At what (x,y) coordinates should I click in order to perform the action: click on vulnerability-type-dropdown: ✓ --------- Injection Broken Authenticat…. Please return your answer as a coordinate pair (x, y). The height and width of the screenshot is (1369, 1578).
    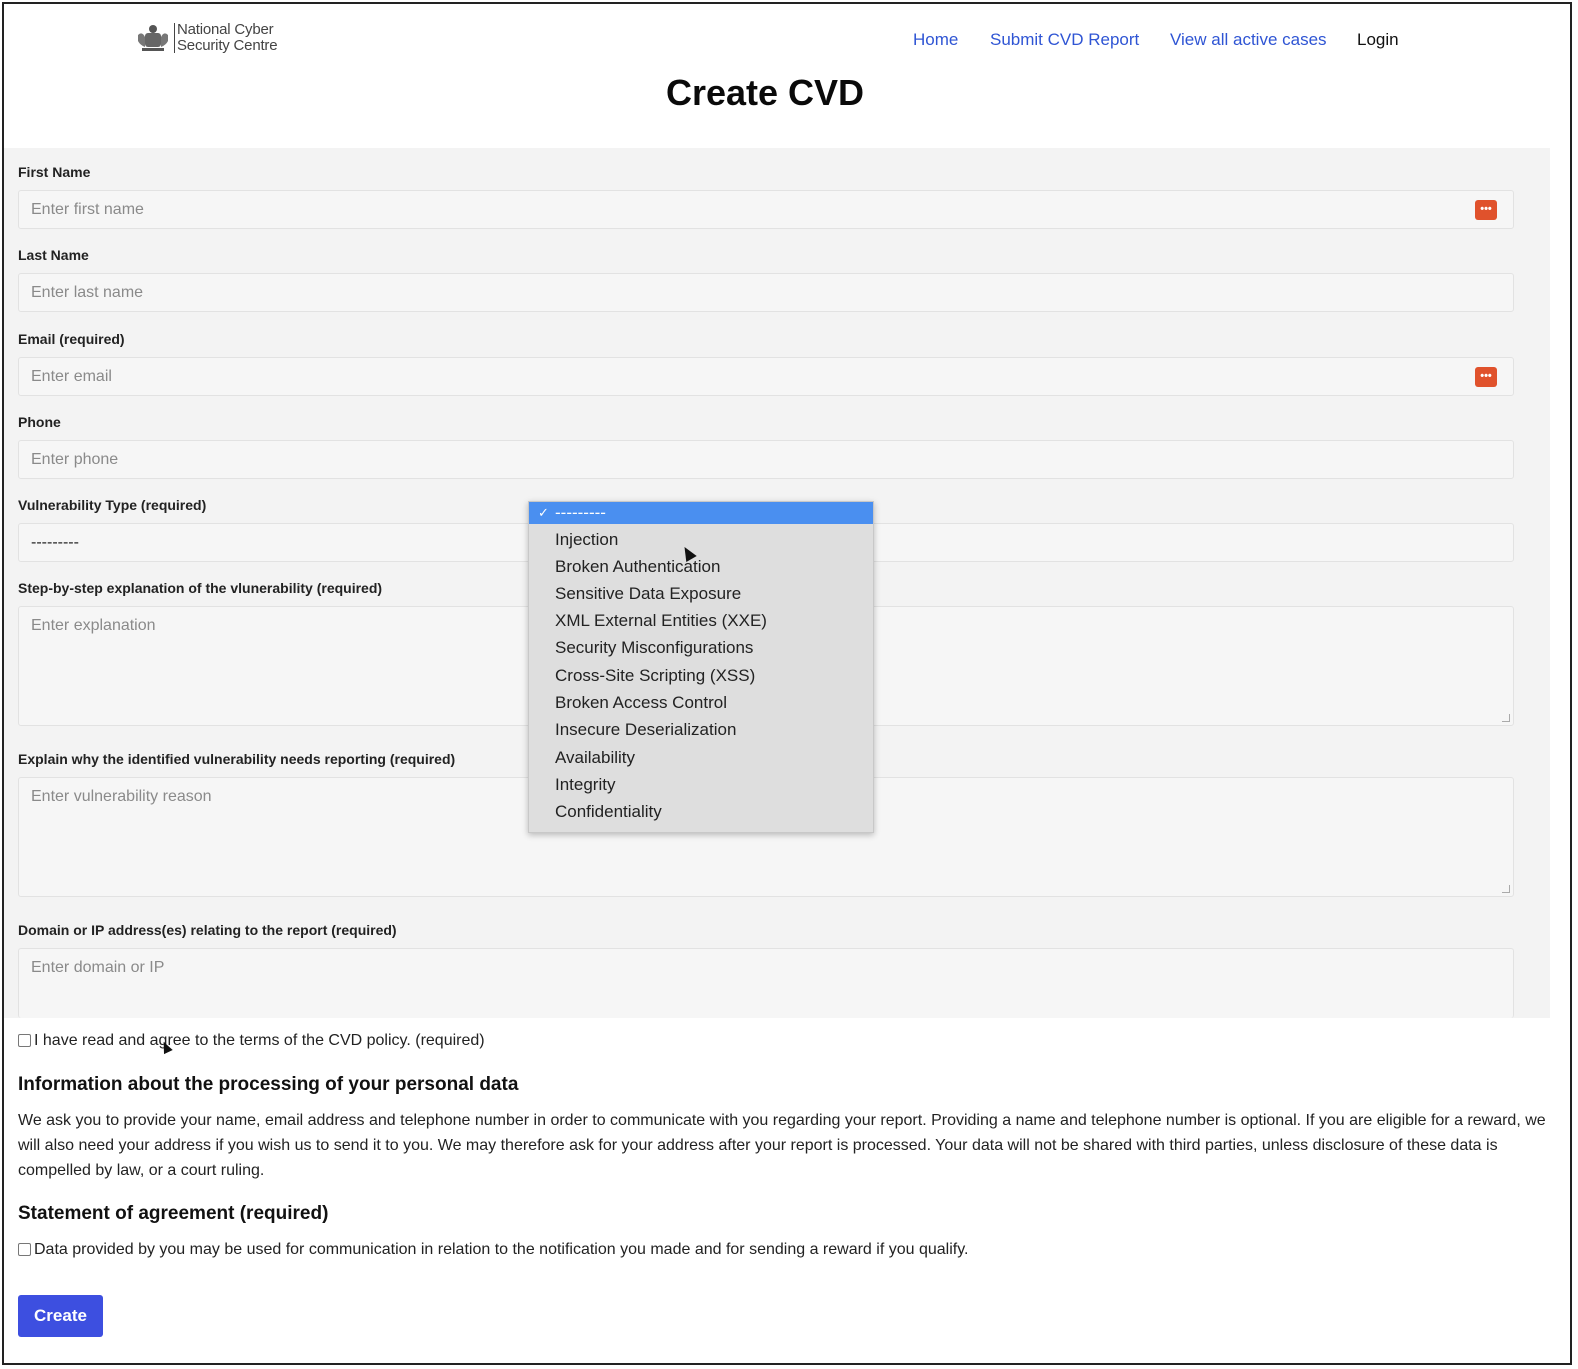
    Looking at the image, I should click on (701, 667).